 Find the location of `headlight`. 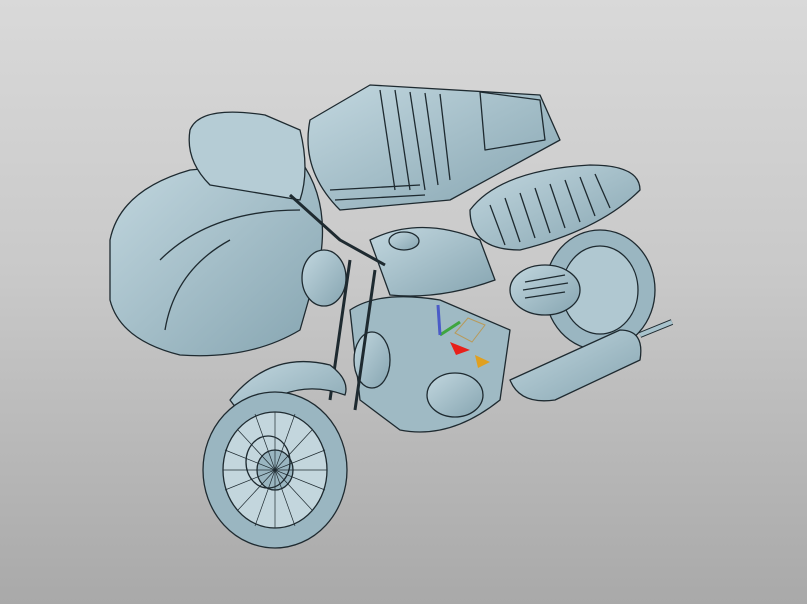

headlight is located at coordinates (324, 278).